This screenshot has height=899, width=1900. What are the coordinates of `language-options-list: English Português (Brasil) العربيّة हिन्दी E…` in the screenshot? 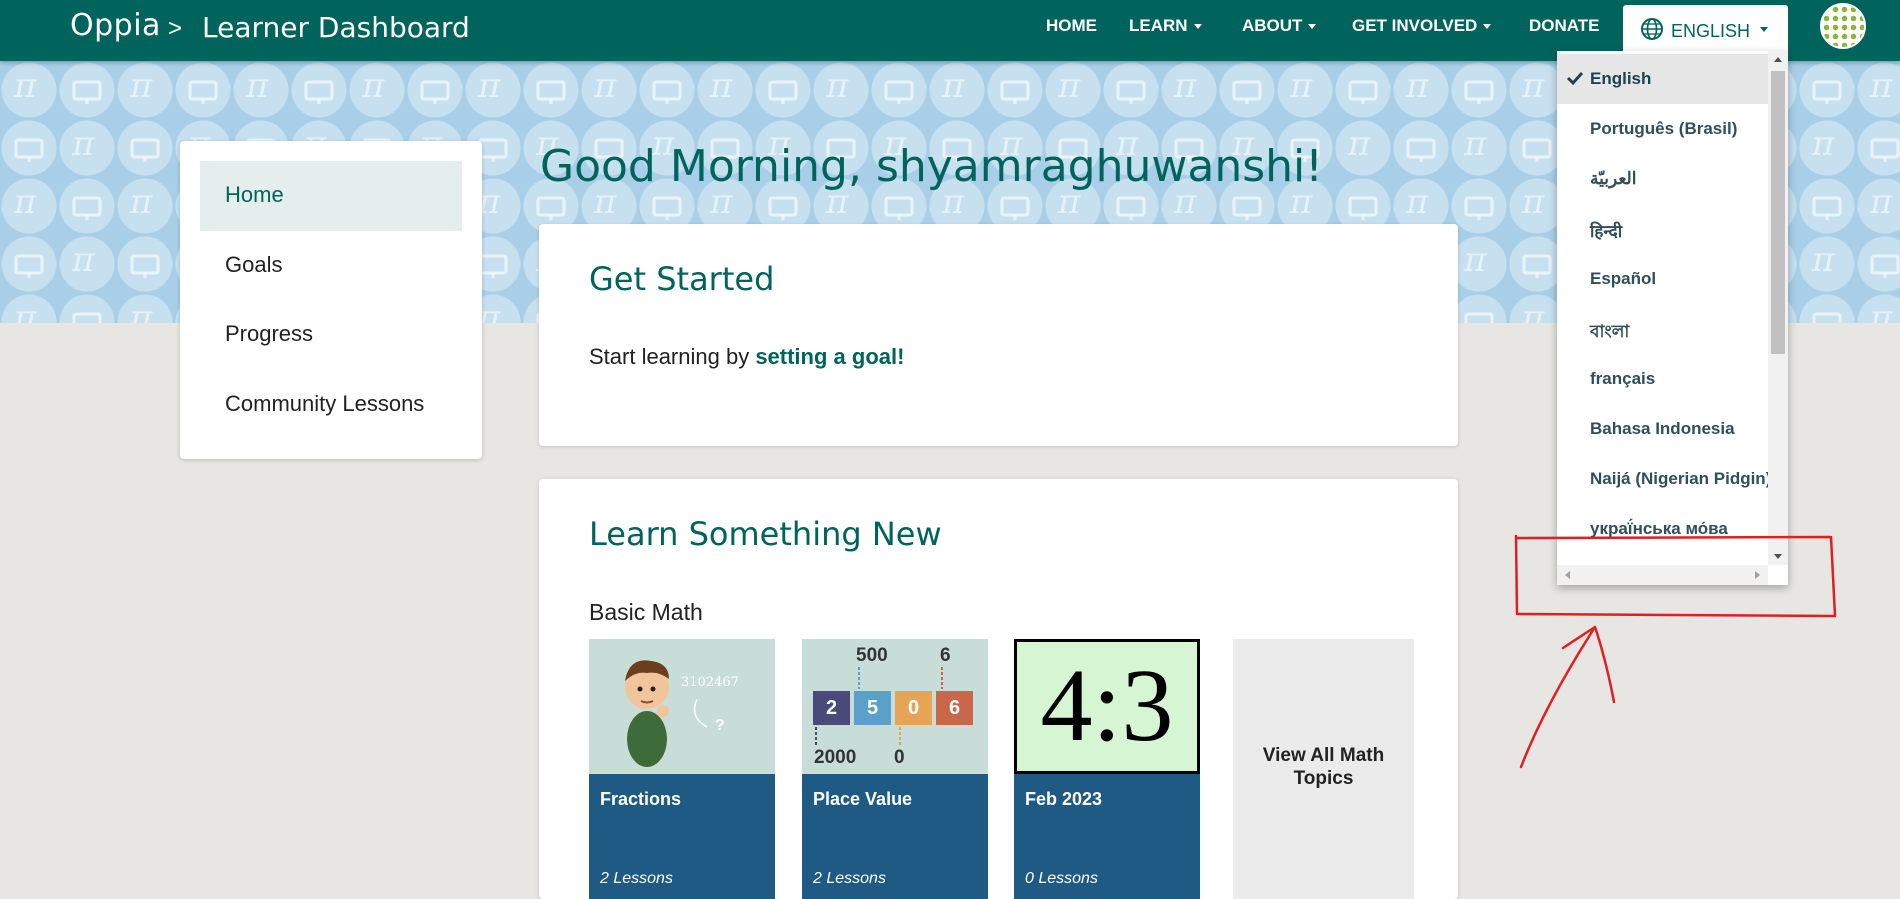 It's located at (1662, 308).